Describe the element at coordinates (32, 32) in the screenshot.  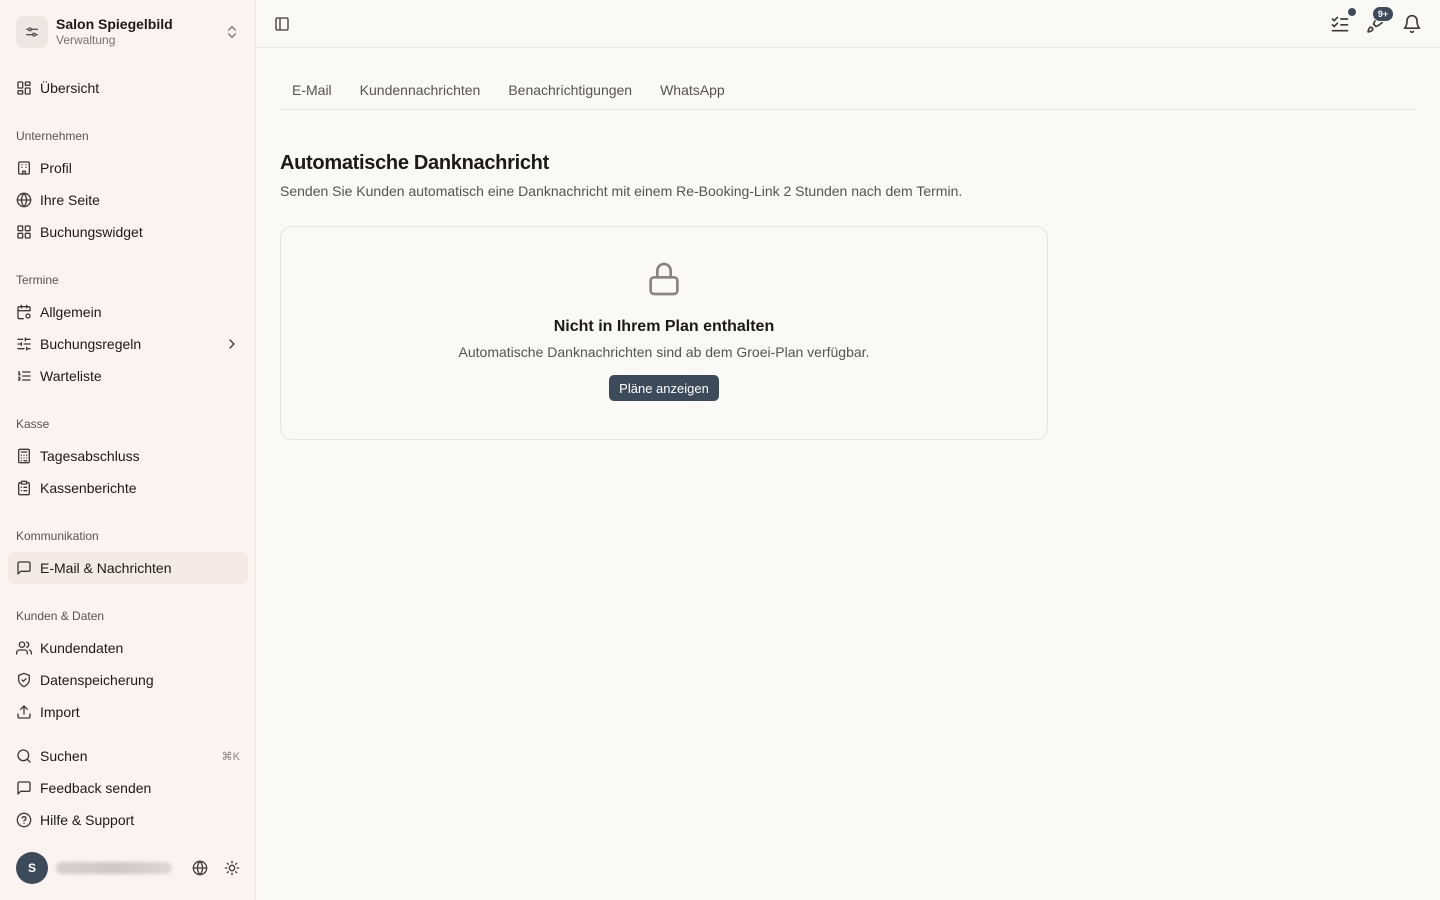
I see `org-logo-icon` at that location.